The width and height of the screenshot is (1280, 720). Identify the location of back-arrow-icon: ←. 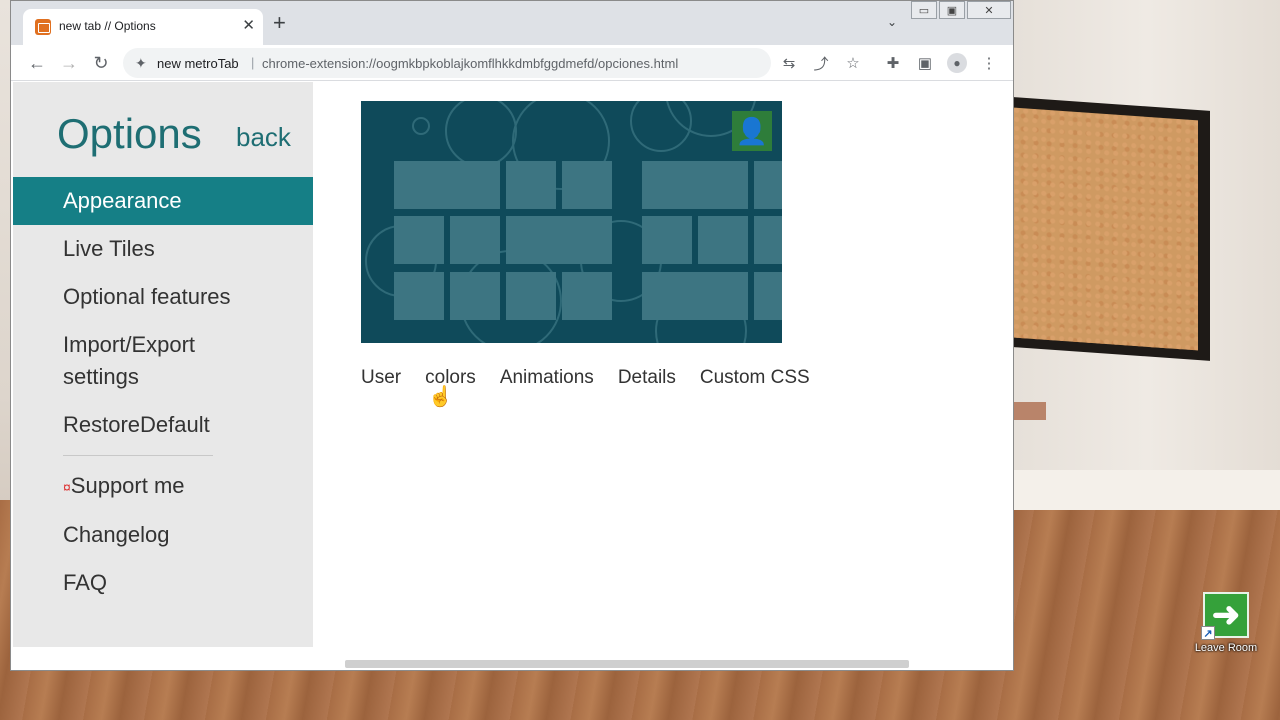
(37, 63).